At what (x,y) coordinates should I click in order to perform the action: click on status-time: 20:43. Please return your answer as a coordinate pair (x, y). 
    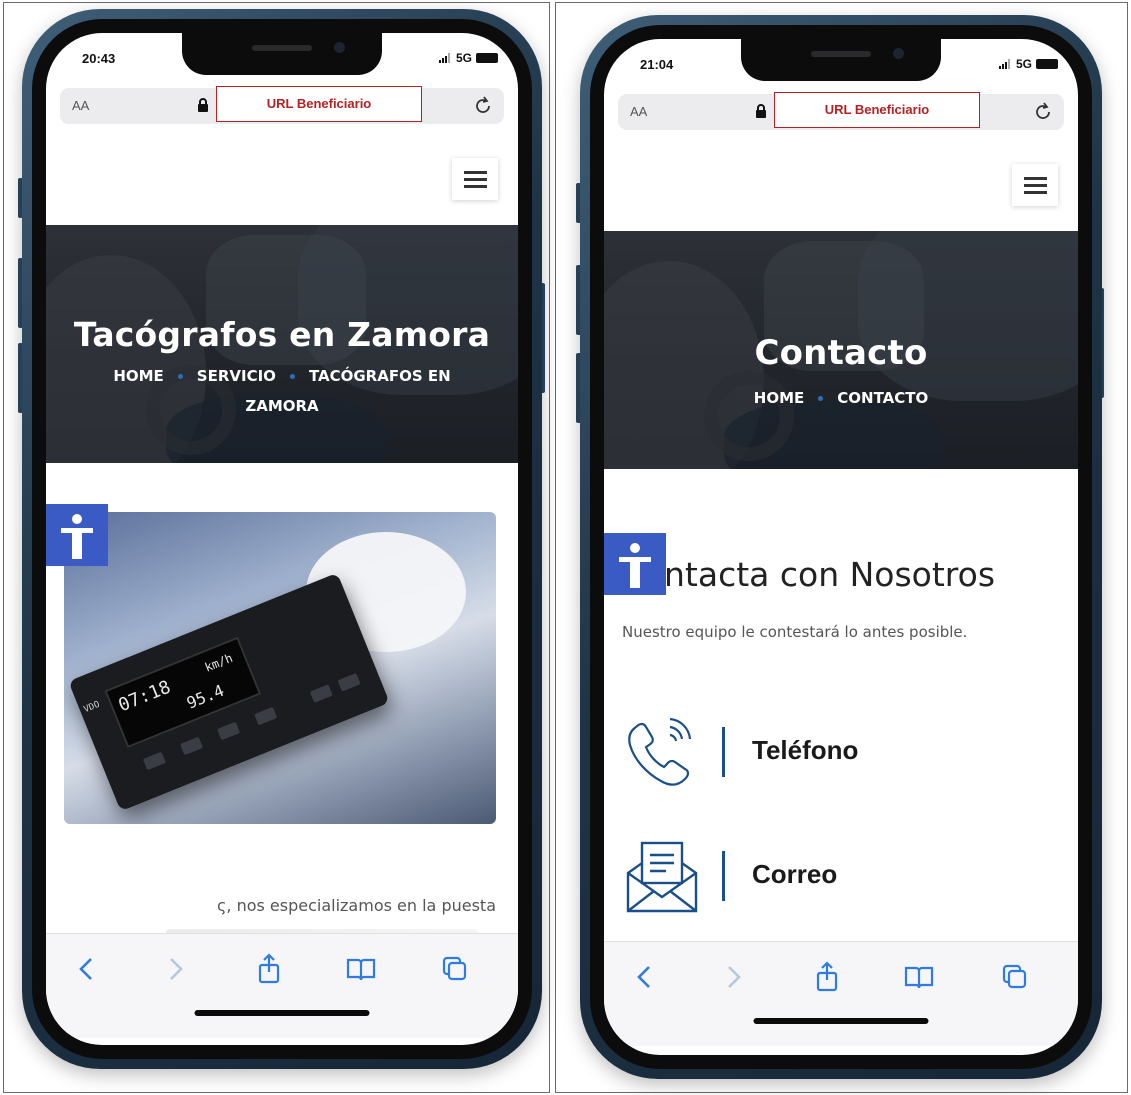
    Looking at the image, I should click on (99, 58).